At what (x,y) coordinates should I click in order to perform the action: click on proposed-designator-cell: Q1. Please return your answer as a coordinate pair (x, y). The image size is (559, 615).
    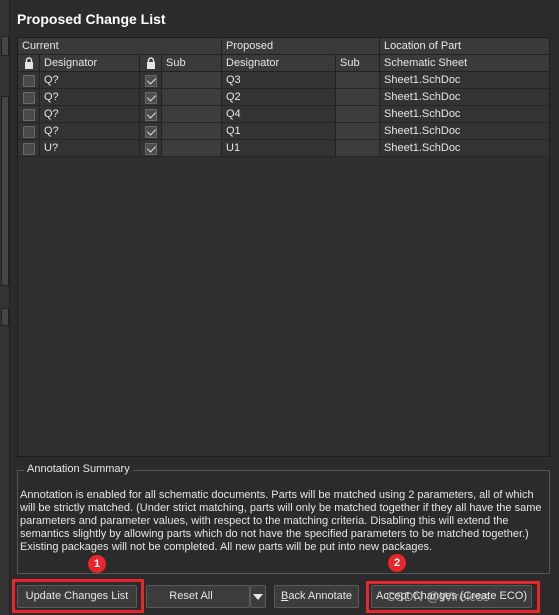
    Looking at the image, I should click on (279, 131).